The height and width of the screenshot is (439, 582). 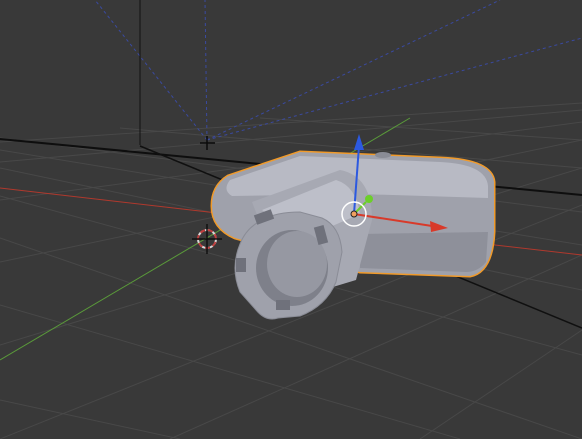 I want to click on box-side-face, so click(x=424, y=252).